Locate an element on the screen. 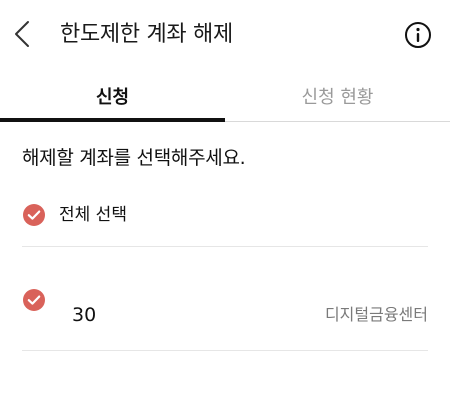 This screenshot has height=414, width=450. tab-apply: 신청 is located at coordinates (112, 96).